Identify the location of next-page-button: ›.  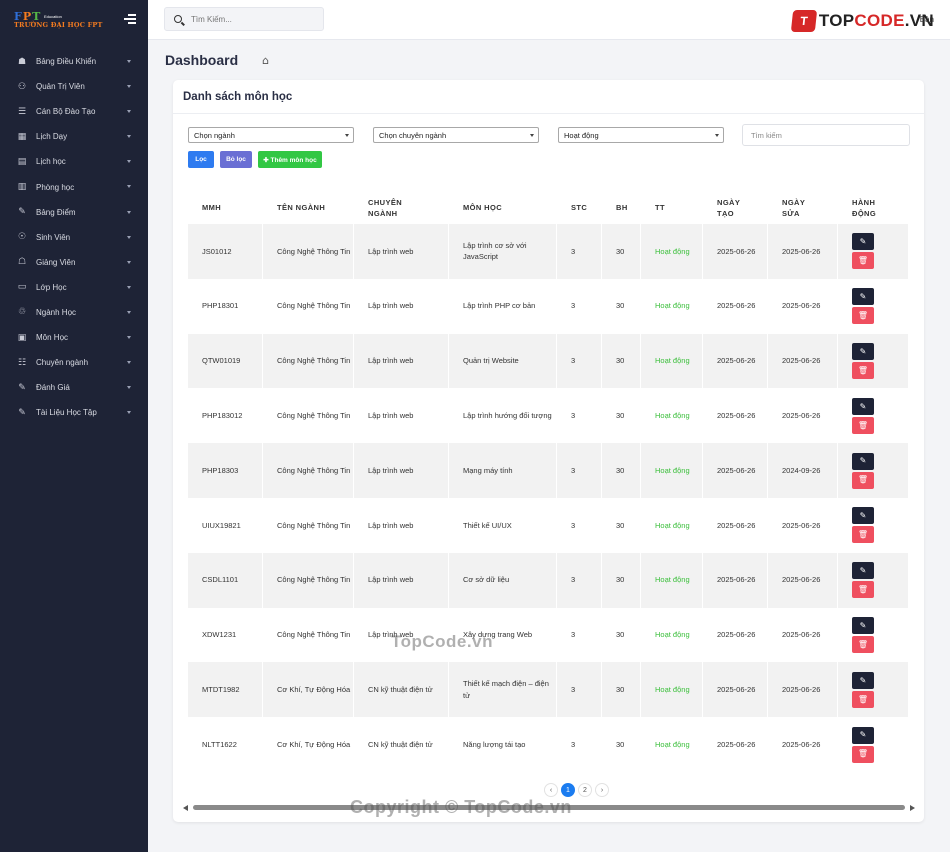
(602, 790).